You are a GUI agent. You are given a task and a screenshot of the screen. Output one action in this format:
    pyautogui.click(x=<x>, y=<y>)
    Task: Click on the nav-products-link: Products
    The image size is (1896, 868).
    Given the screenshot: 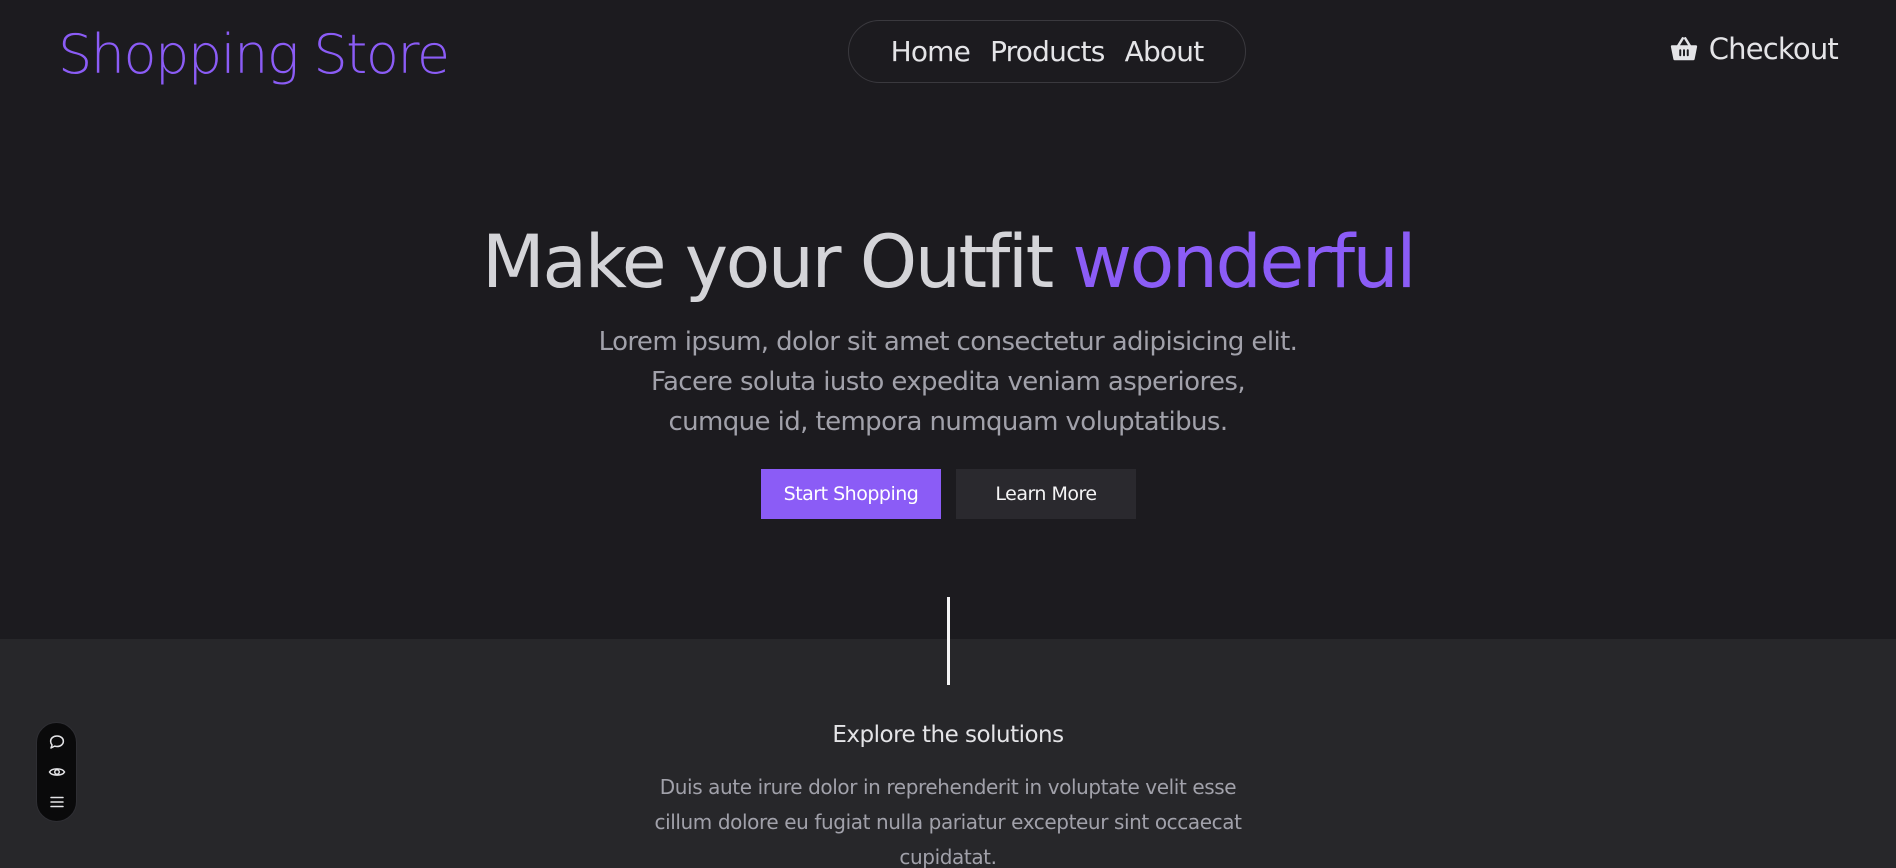 What is the action you would take?
    pyautogui.click(x=1047, y=51)
    